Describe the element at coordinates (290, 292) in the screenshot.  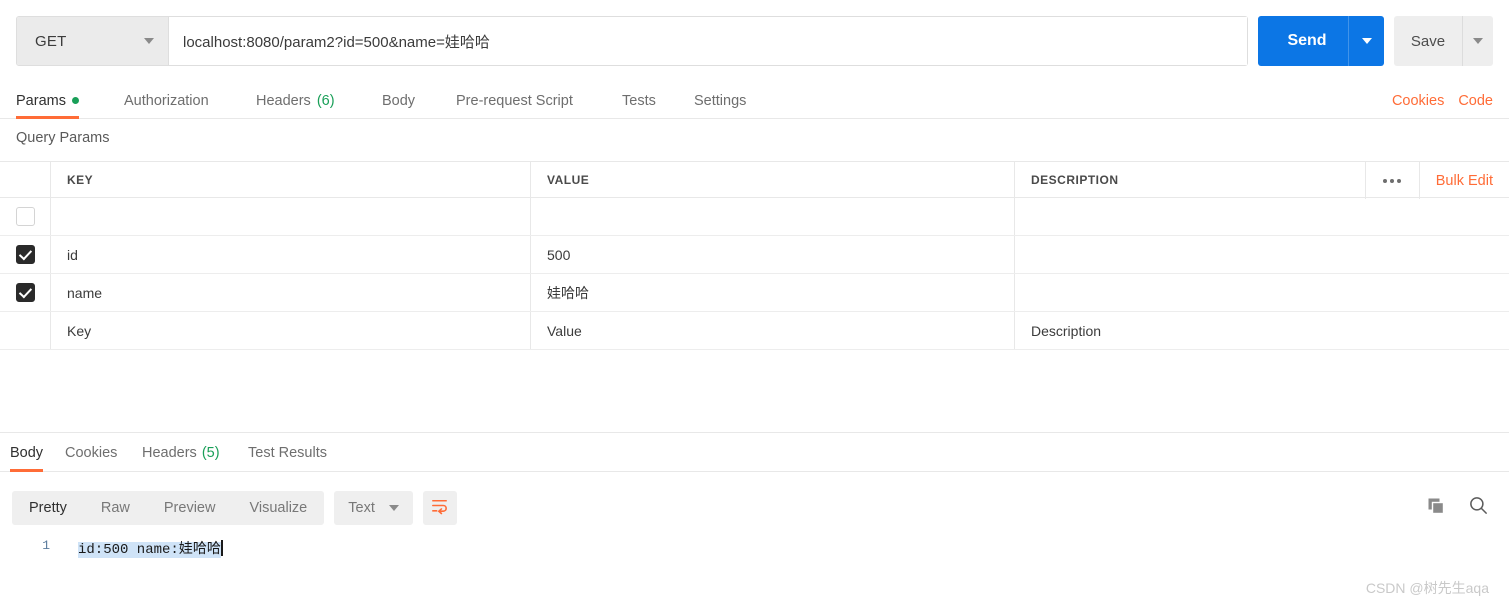
I see `row-key-cell: name` at that location.